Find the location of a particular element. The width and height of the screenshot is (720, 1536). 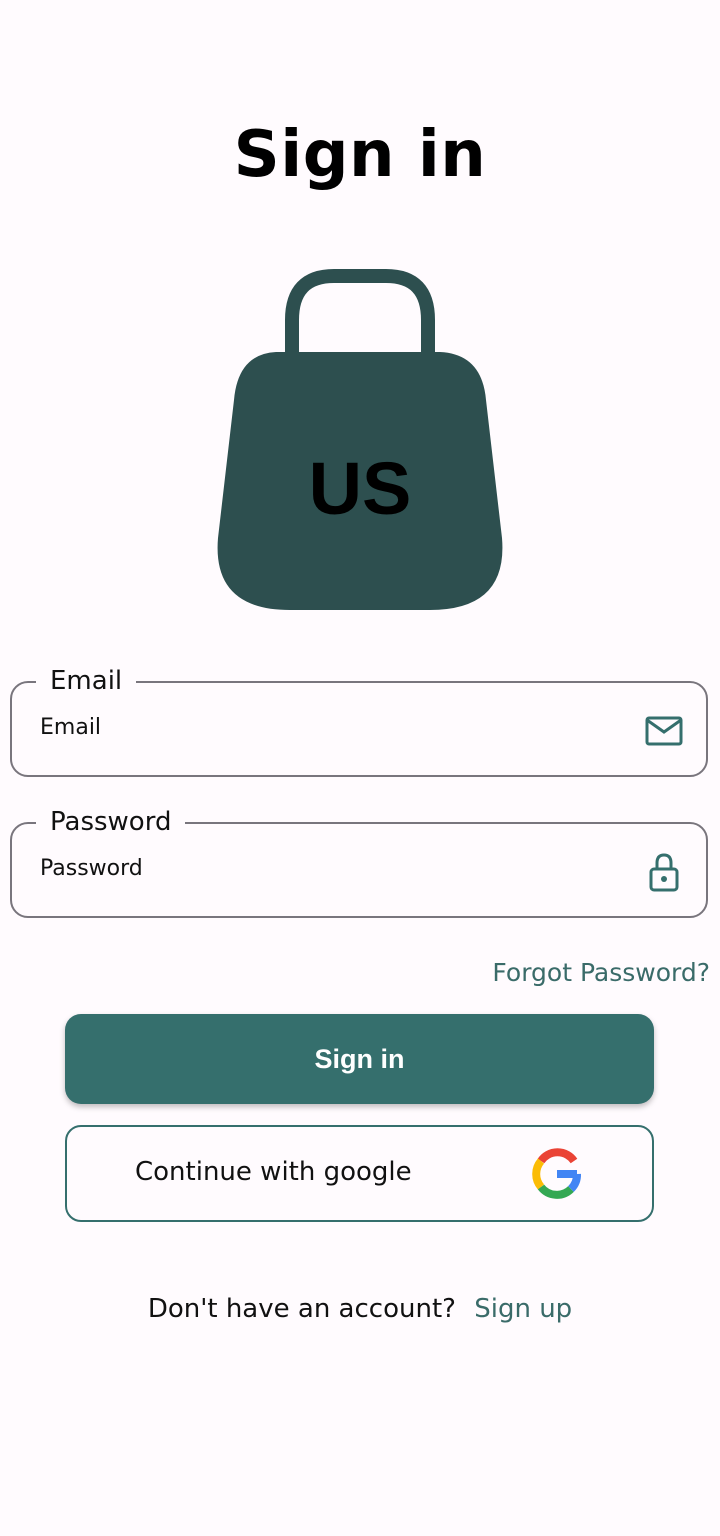

password-field: Password is located at coordinates (359, 862).